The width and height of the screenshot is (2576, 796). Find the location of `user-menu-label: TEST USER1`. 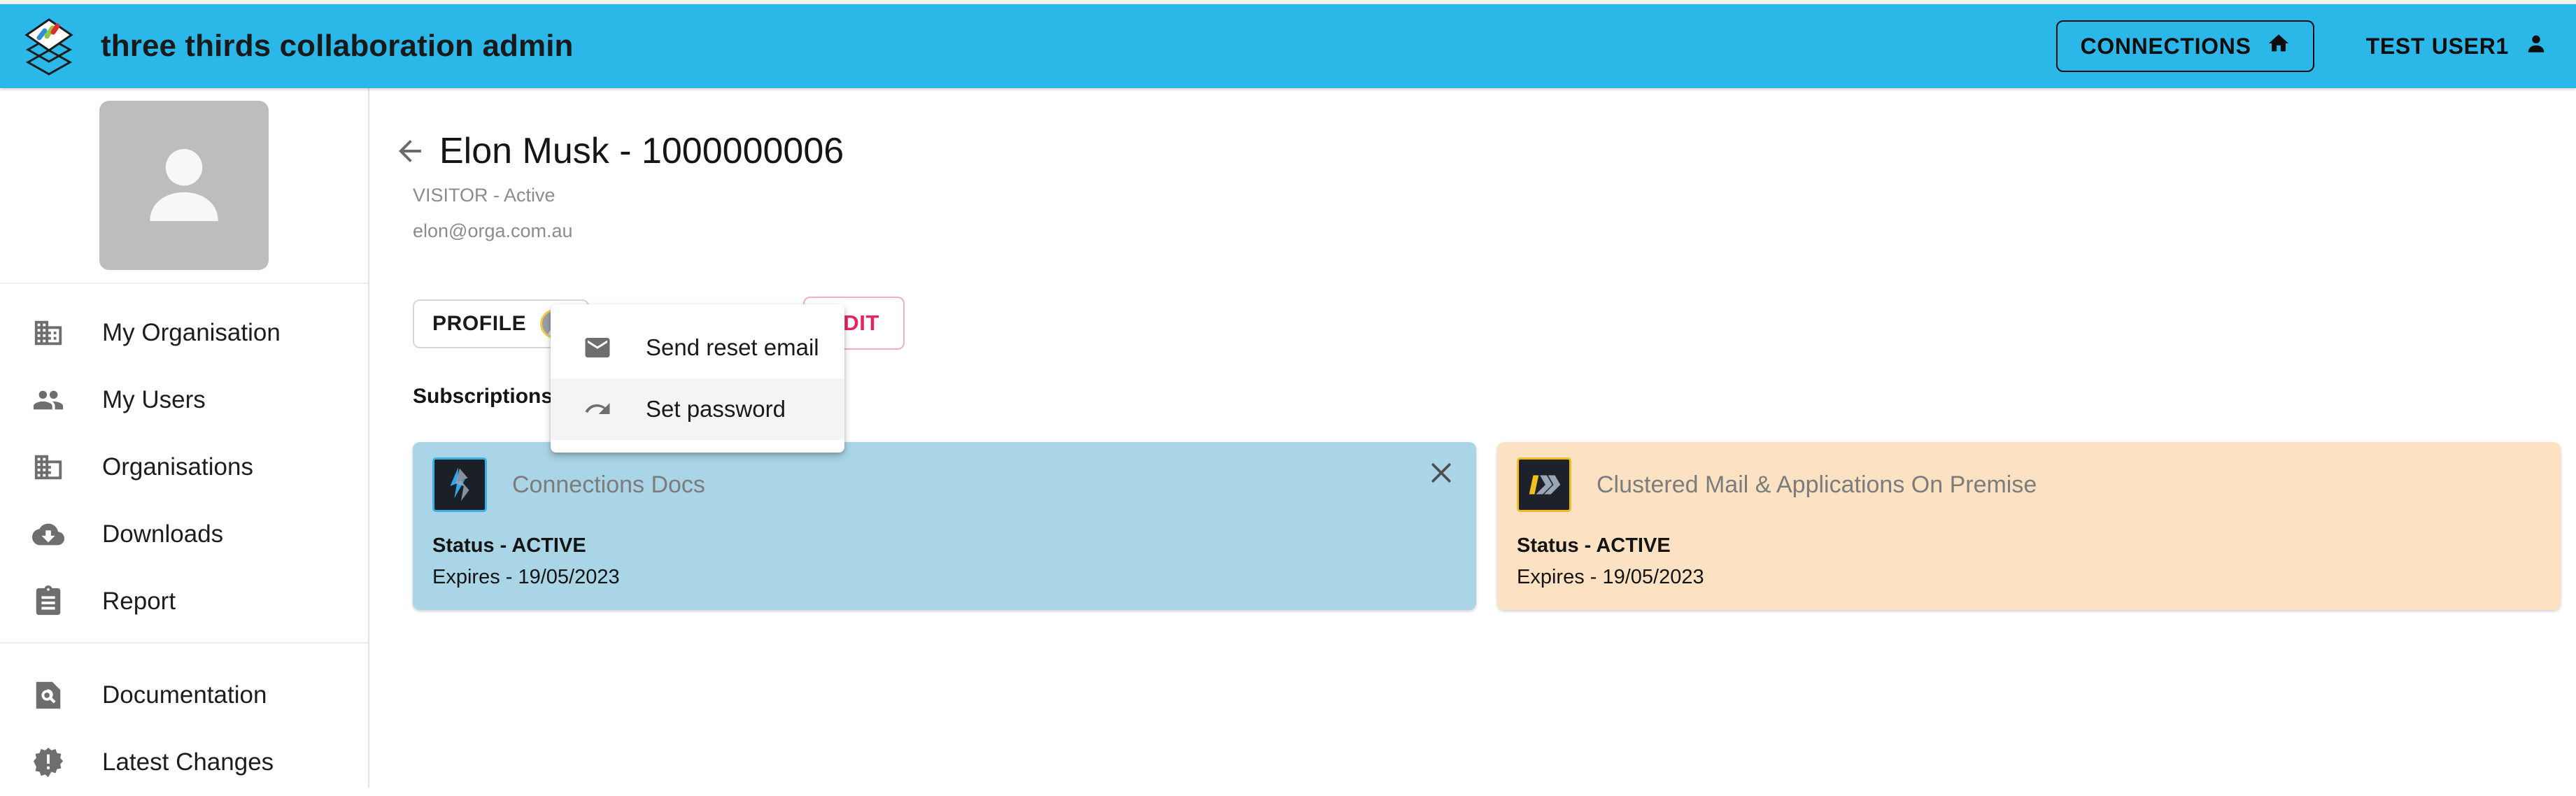

user-menu-label: TEST USER1 is located at coordinates (2437, 46).